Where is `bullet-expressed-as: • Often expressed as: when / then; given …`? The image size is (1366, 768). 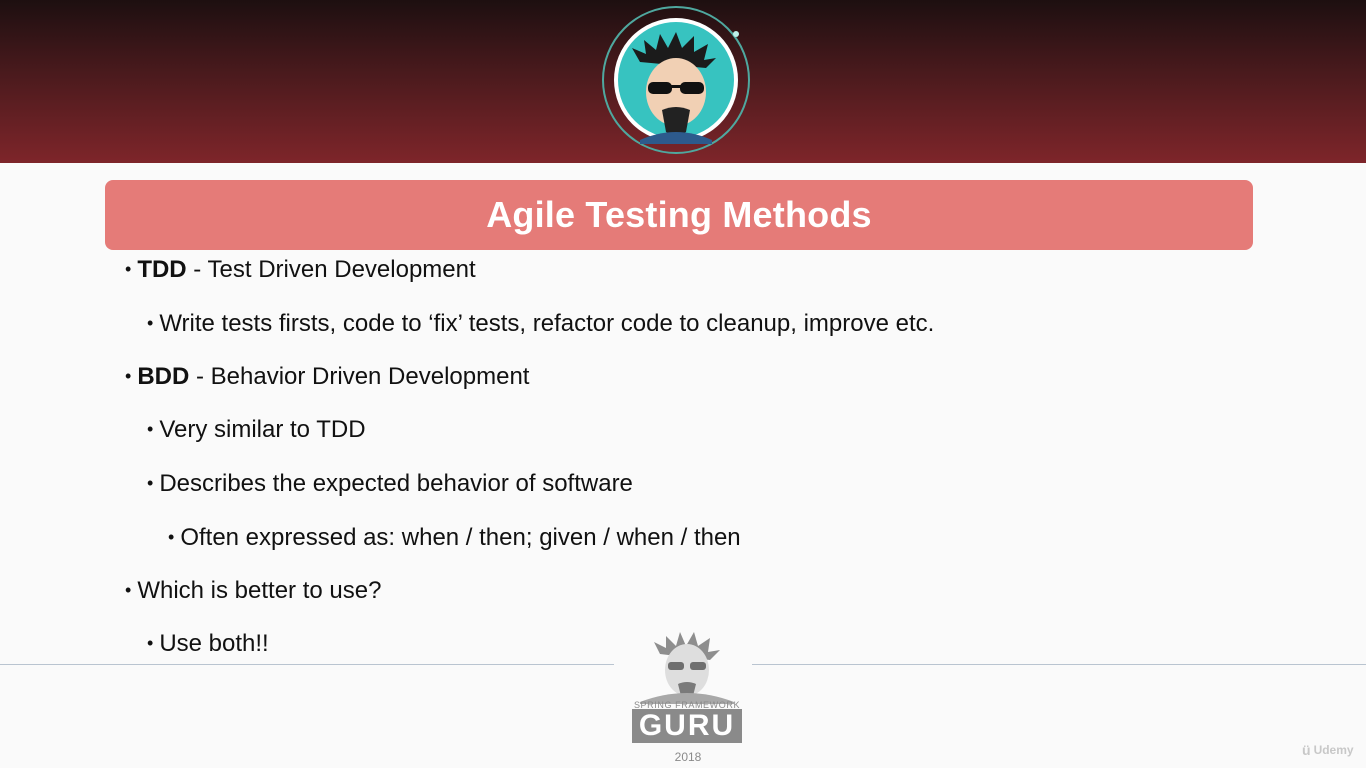 bullet-expressed-as: • Often expressed as: when / then; given … is located at coordinates (454, 537).